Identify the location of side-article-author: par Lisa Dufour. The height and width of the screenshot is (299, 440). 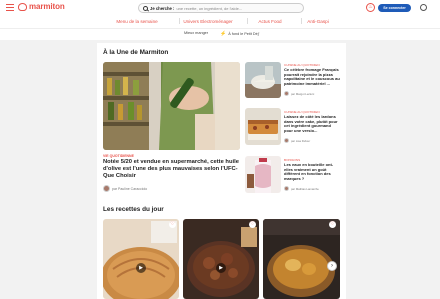
(297, 140).